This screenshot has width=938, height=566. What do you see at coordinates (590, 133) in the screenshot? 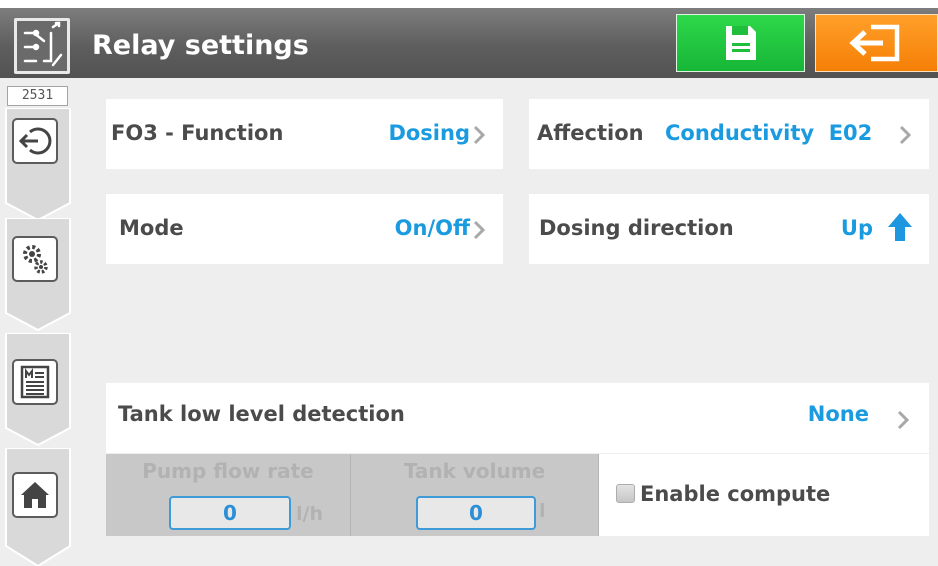
I see `affection-label: Affection` at bounding box center [590, 133].